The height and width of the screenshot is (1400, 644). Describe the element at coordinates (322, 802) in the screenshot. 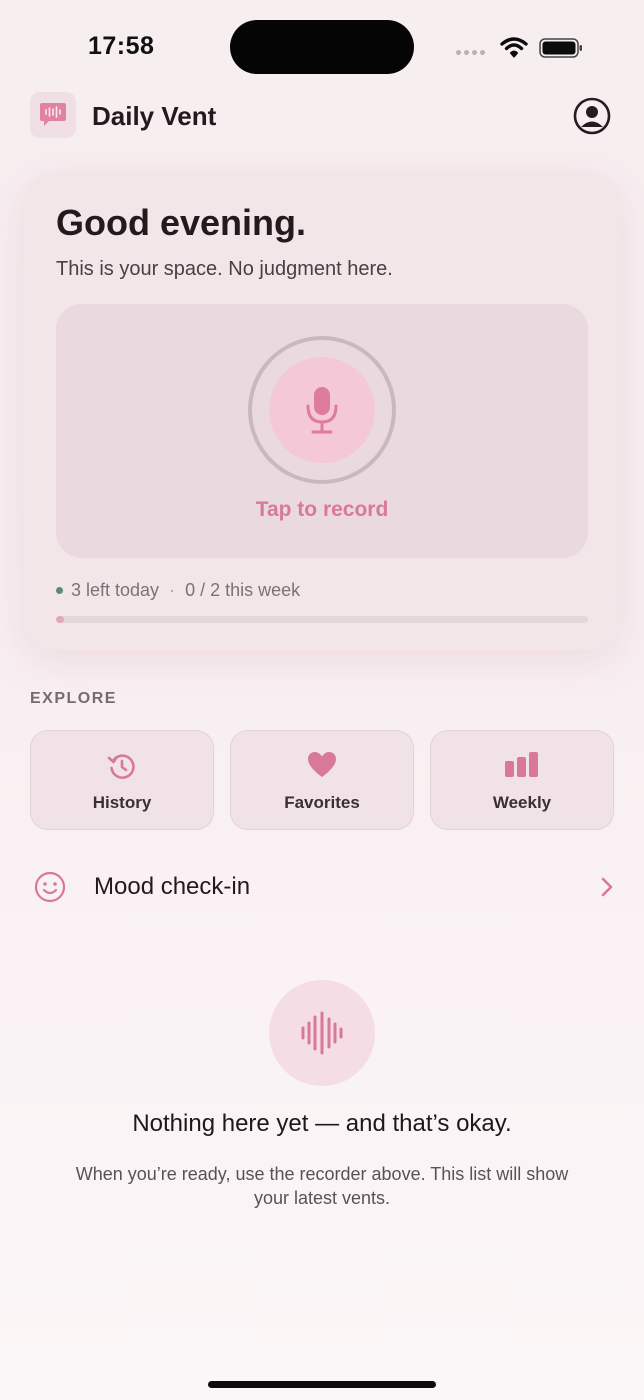

I see `tile-favorites-label: Favorites` at that location.